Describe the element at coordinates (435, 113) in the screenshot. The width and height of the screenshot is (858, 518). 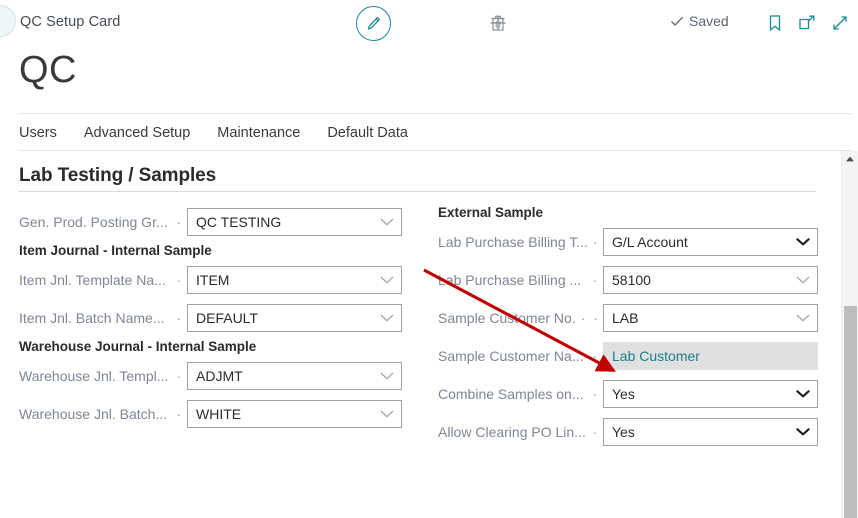
I see `nav-top-divider` at that location.